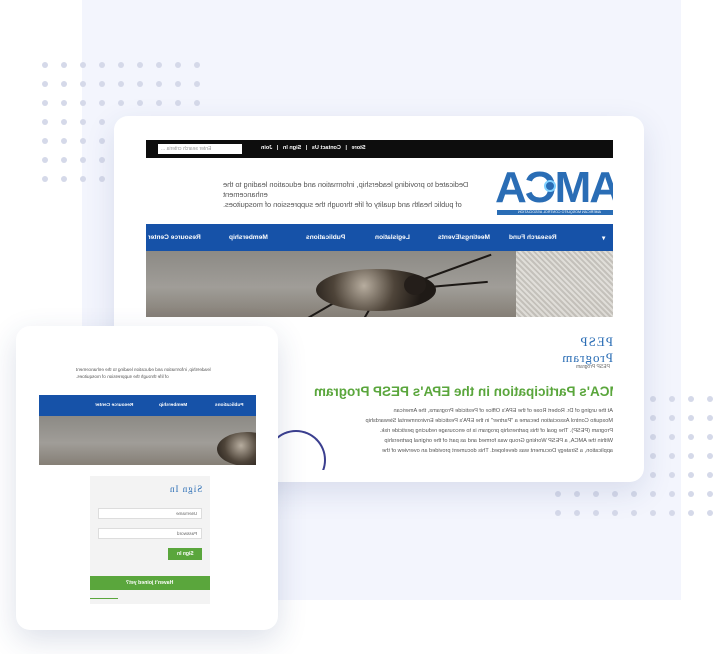  Describe the element at coordinates (266, 148) in the screenshot. I see `join-link: Join` at that location.